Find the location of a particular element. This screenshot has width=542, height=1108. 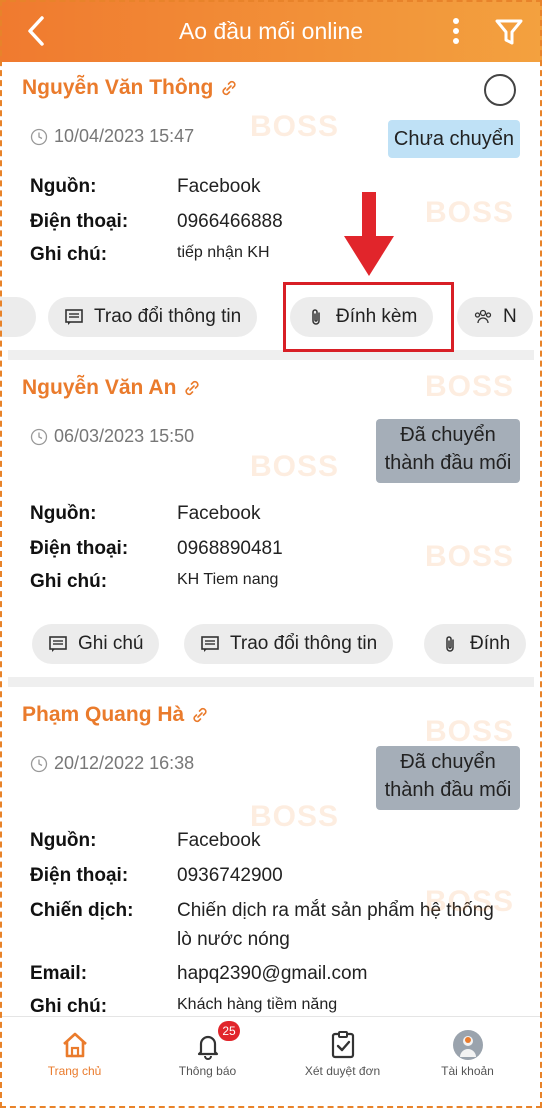

select-radio is located at coordinates (500, 90).